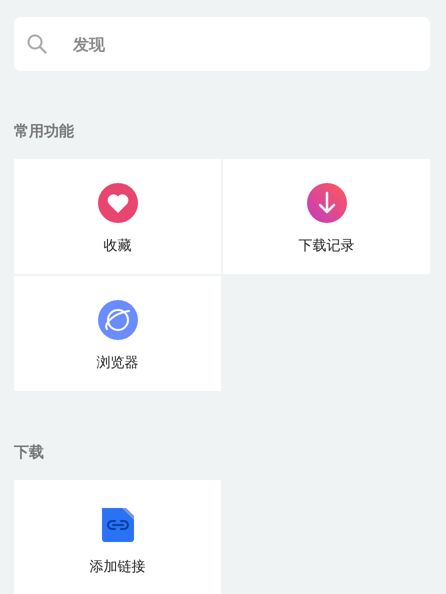 This screenshot has width=446, height=594. What do you see at coordinates (118, 320) in the screenshot?
I see `planet-icon` at bounding box center [118, 320].